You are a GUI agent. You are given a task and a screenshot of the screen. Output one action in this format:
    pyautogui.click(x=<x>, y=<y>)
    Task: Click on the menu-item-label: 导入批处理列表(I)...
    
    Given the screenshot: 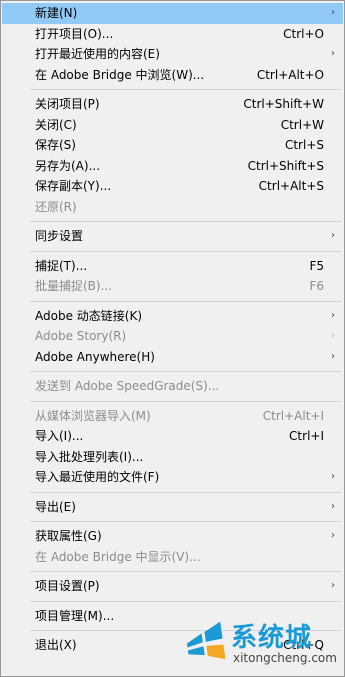 What is the action you would take?
    pyautogui.click(x=89, y=456)
    